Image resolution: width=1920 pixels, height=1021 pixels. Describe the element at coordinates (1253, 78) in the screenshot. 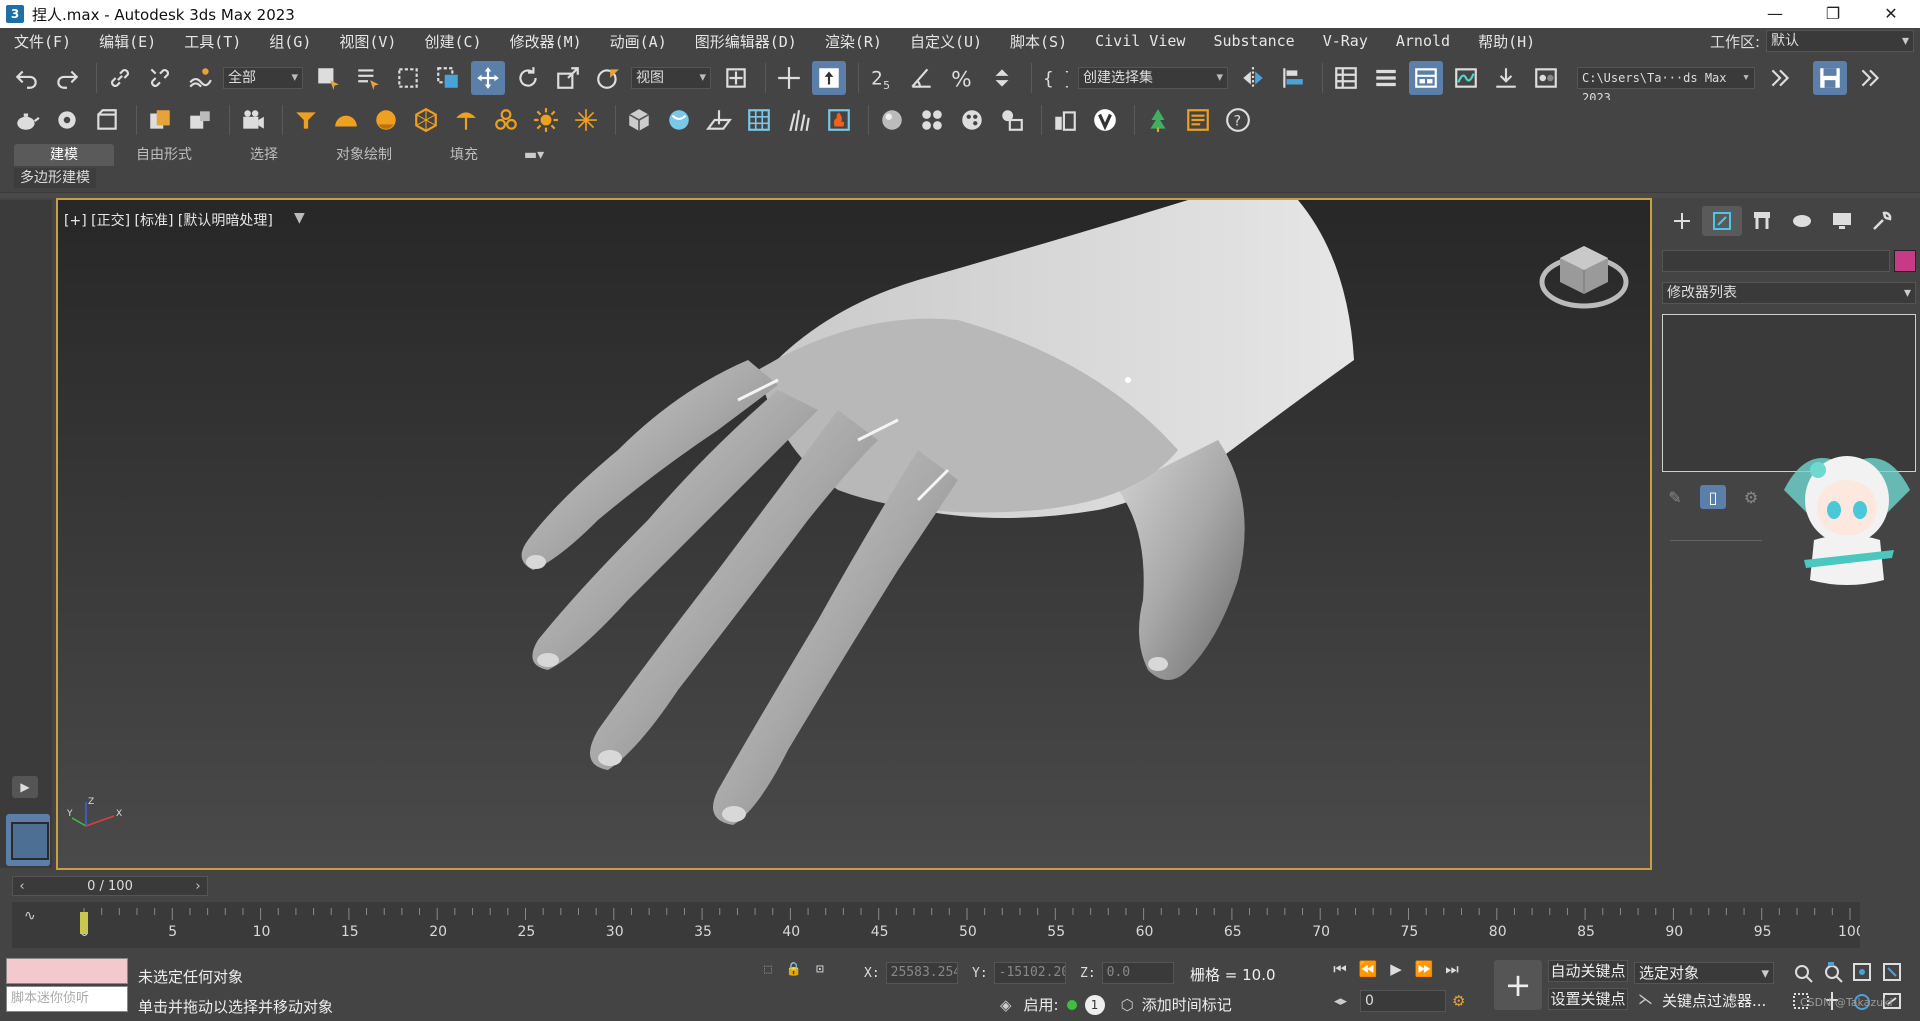

I see `mirror-button` at that location.